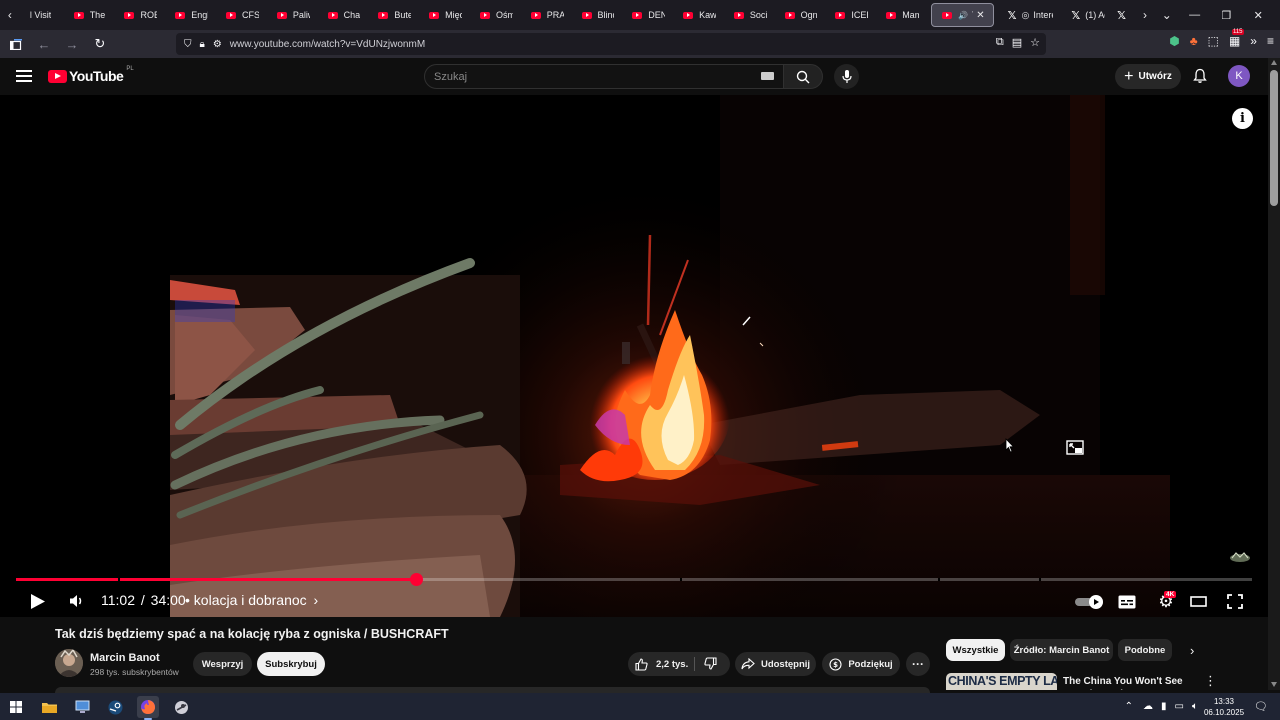 The height and width of the screenshot is (720, 1280). Describe the element at coordinates (1087, 15) in the screenshot. I see `browser-tab: 𝕏 (1) Ad` at that location.